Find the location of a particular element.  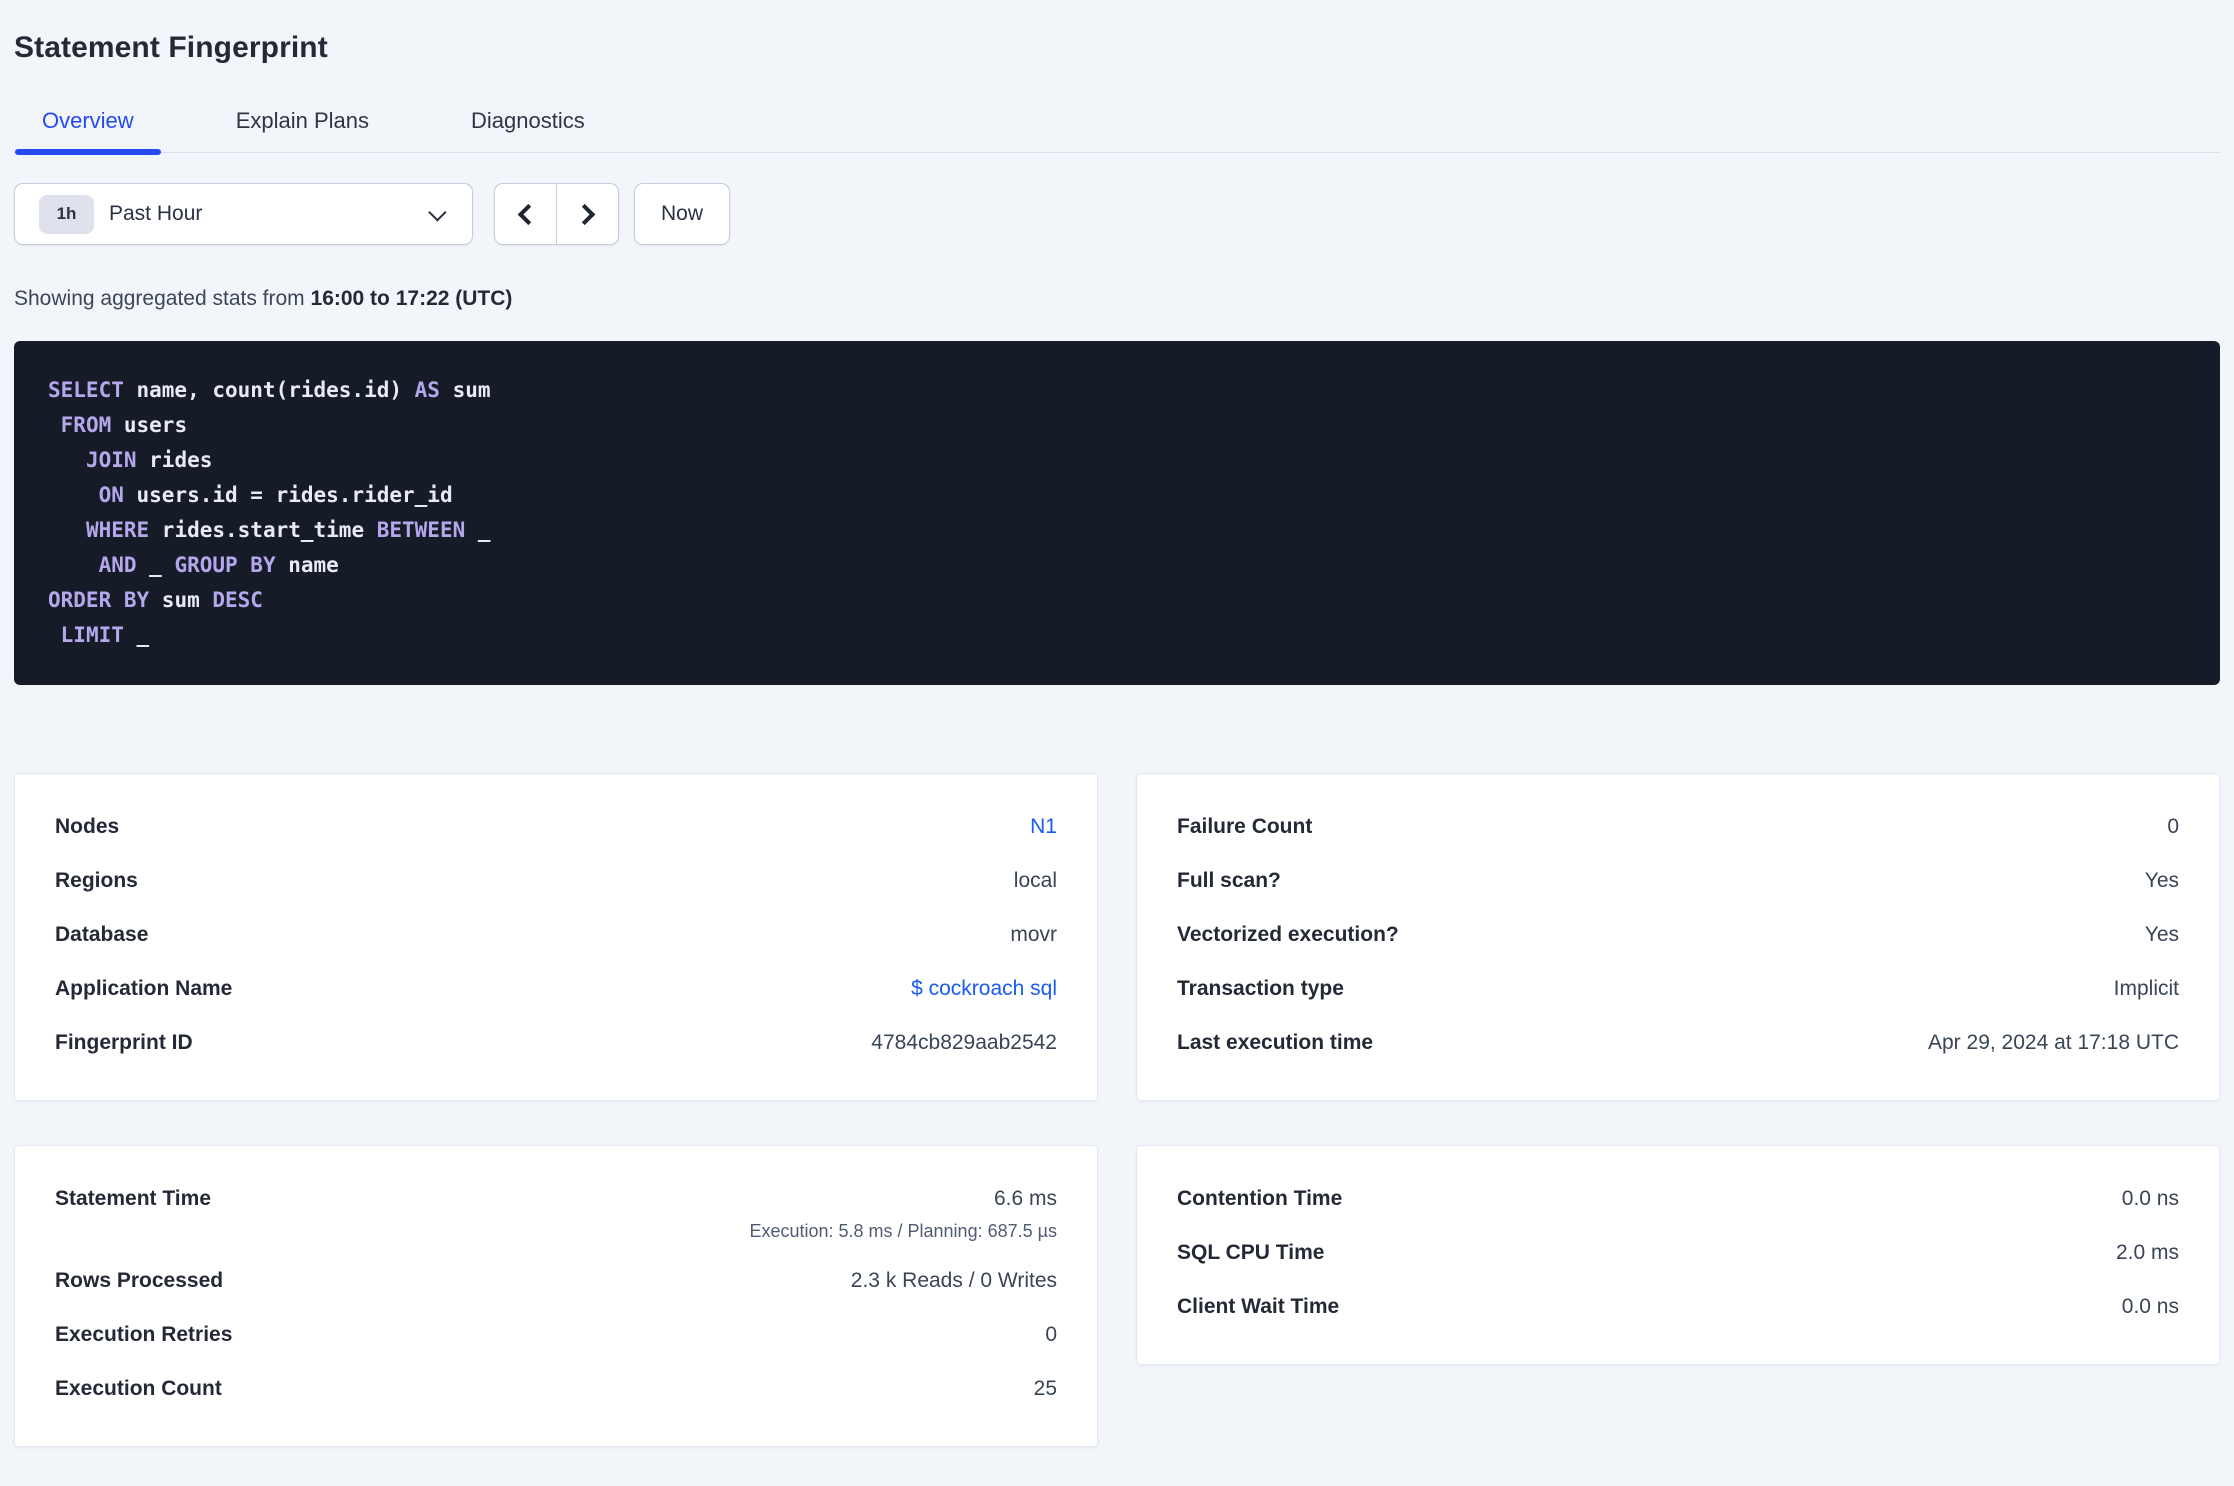

detail-row: Contention Time 0.0 ns is located at coordinates (1678, 1199).